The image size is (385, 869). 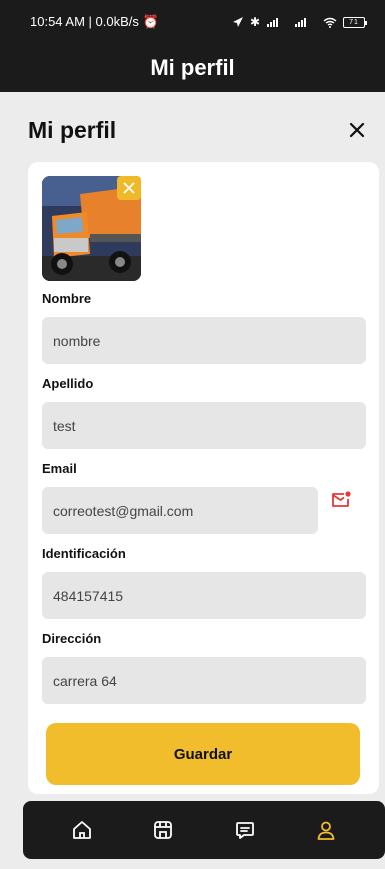 I want to click on verify-email-button, so click(x=341, y=500).